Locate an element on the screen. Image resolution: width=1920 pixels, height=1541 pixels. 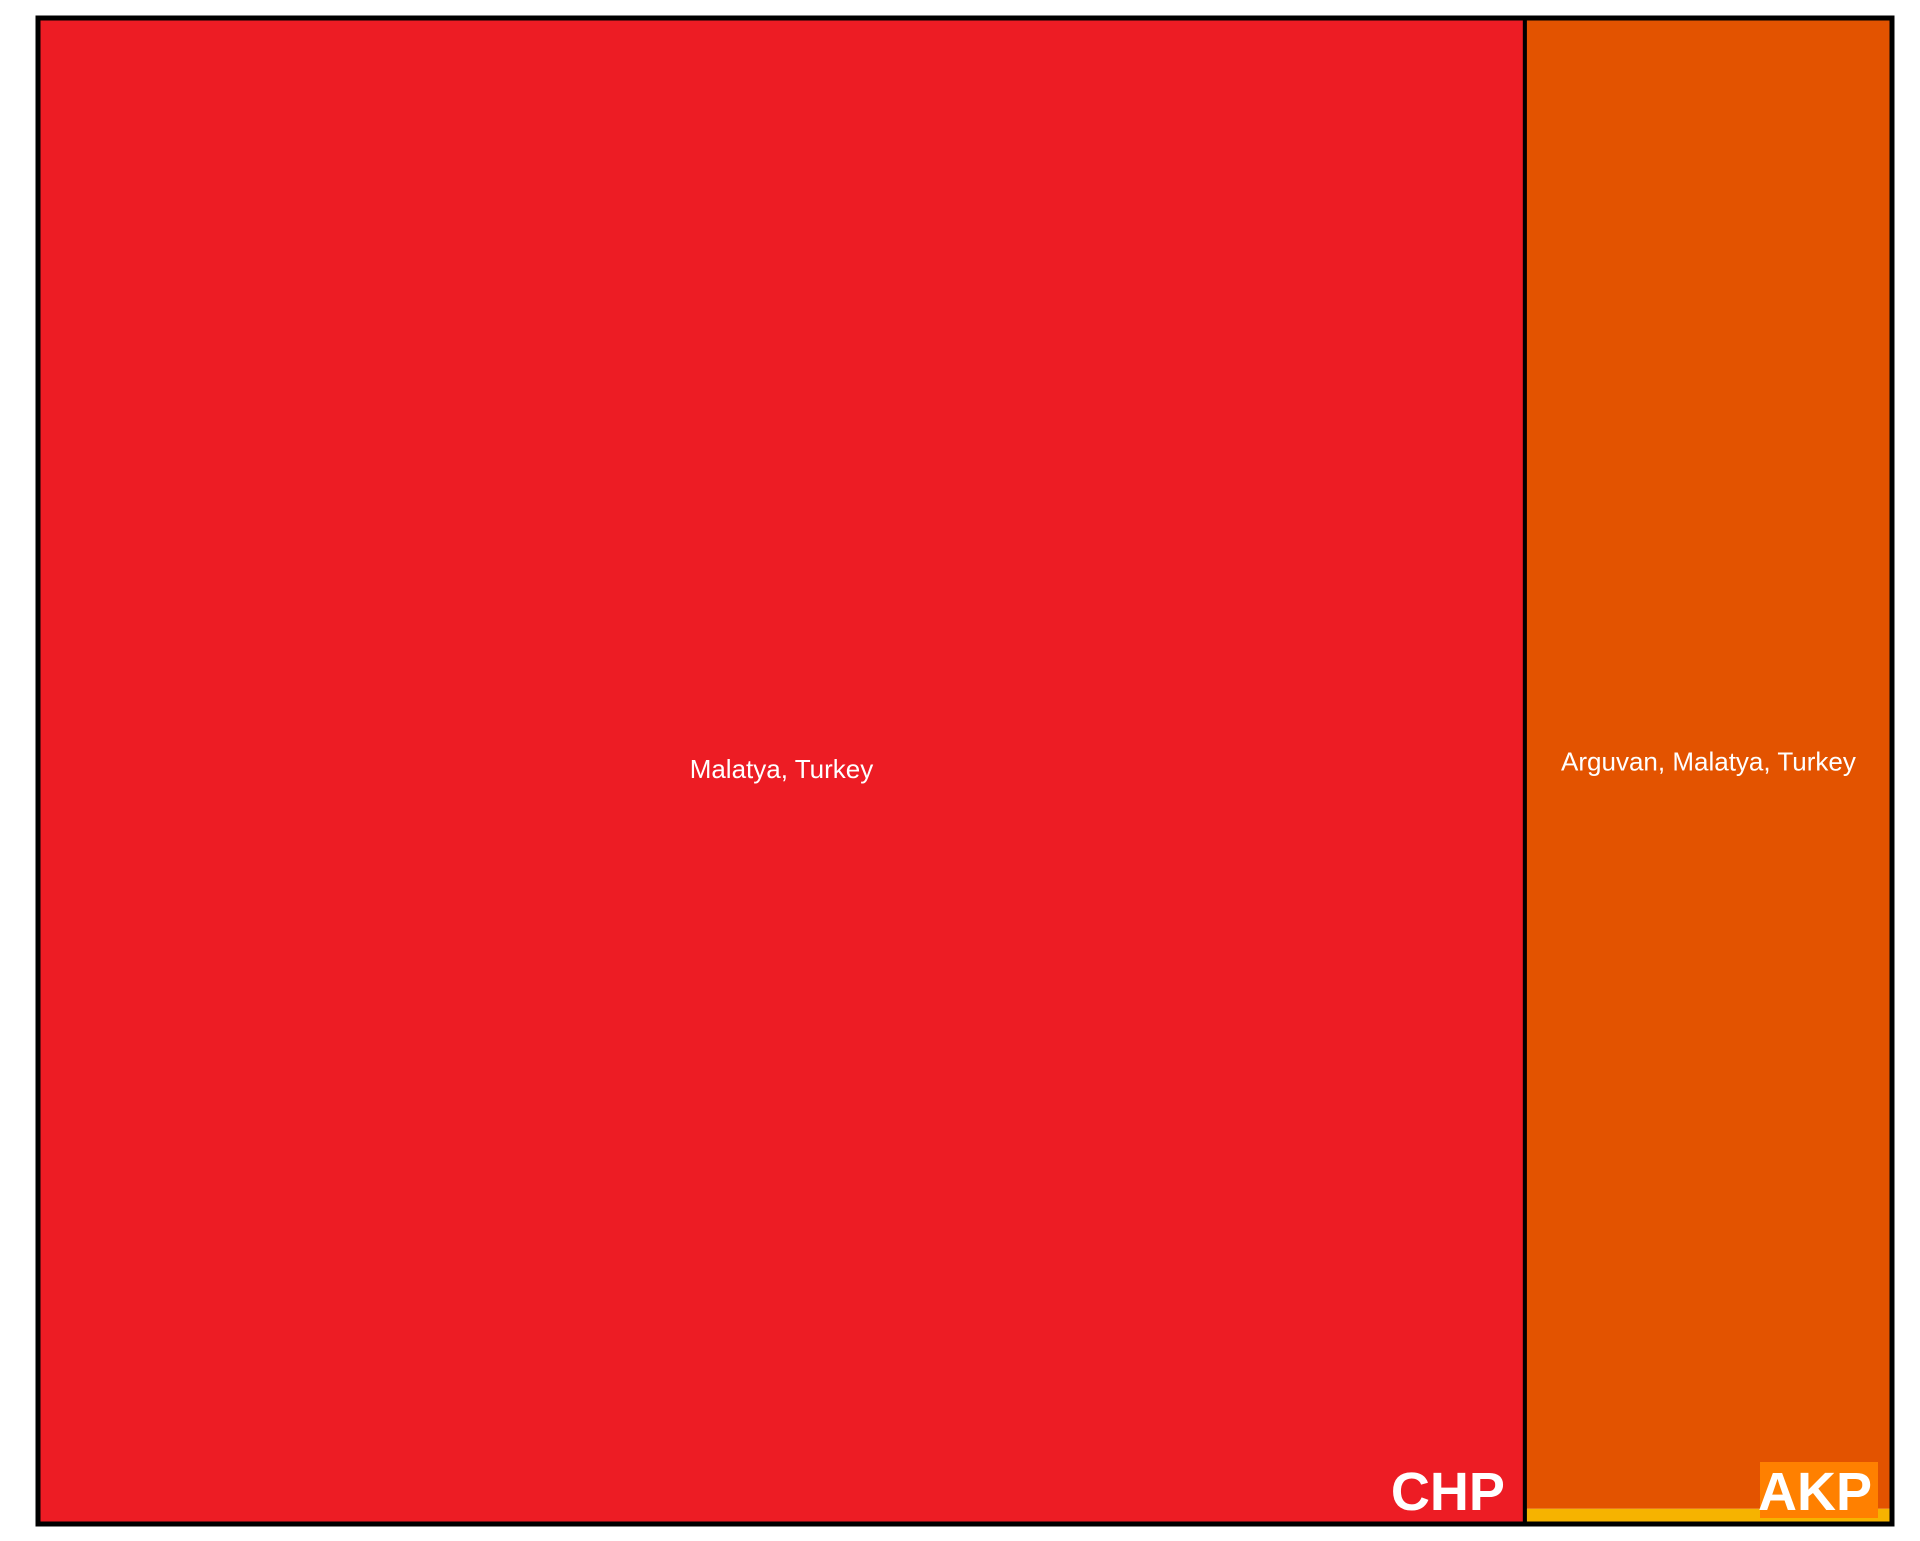
cell-label-malatya-turkey: Malatya, Turkey is located at coordinates (782, 769).